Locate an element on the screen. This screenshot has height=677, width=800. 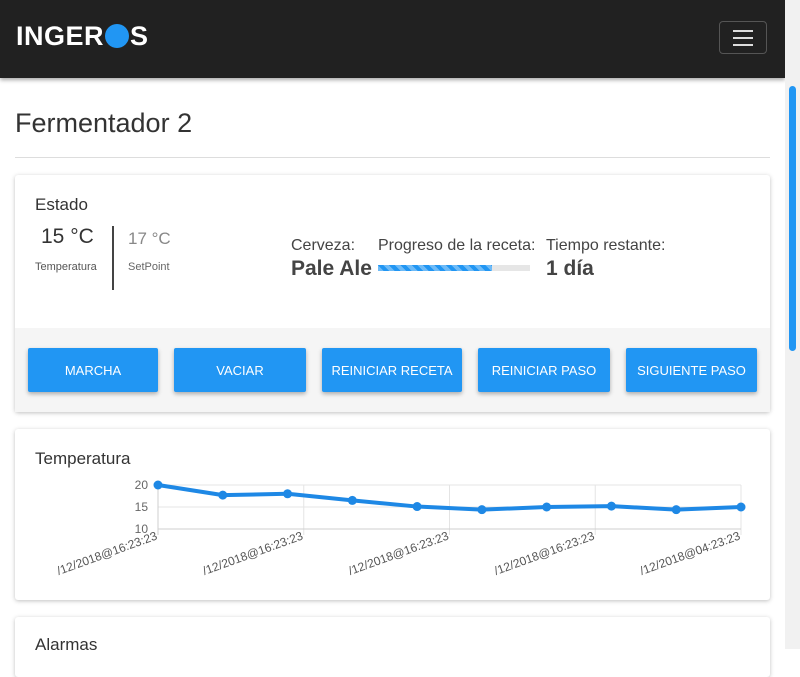
page-scrollbar is located at coordinates (792, 324).